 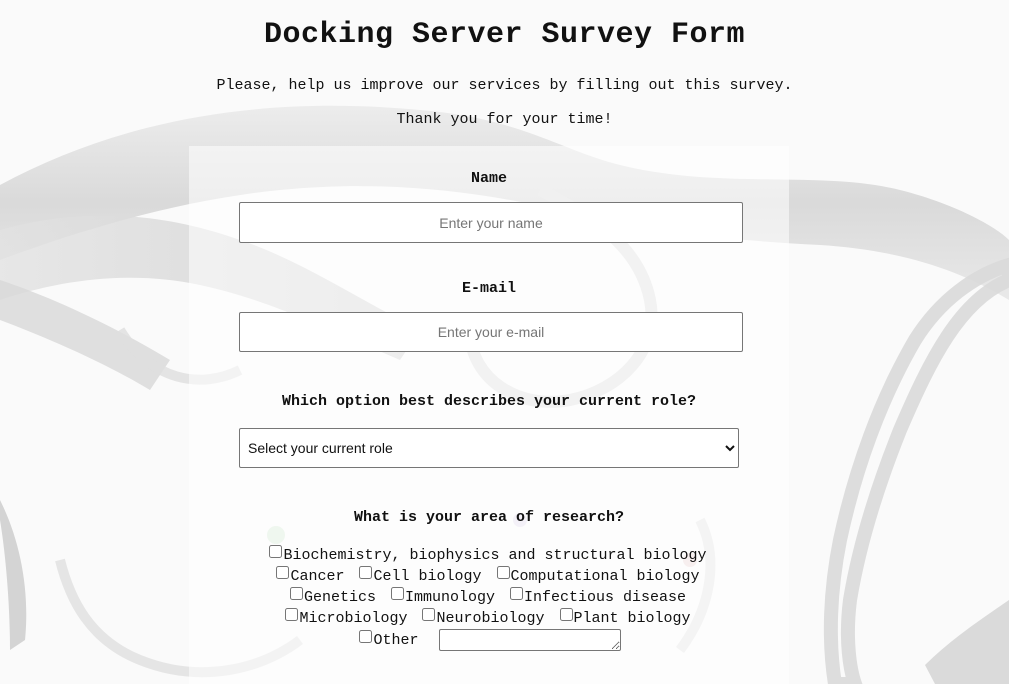 What do you see at coordinates (292, 614) in the screenshot?
I see `checkbox-microbiology` at bounding box center [292, 614].